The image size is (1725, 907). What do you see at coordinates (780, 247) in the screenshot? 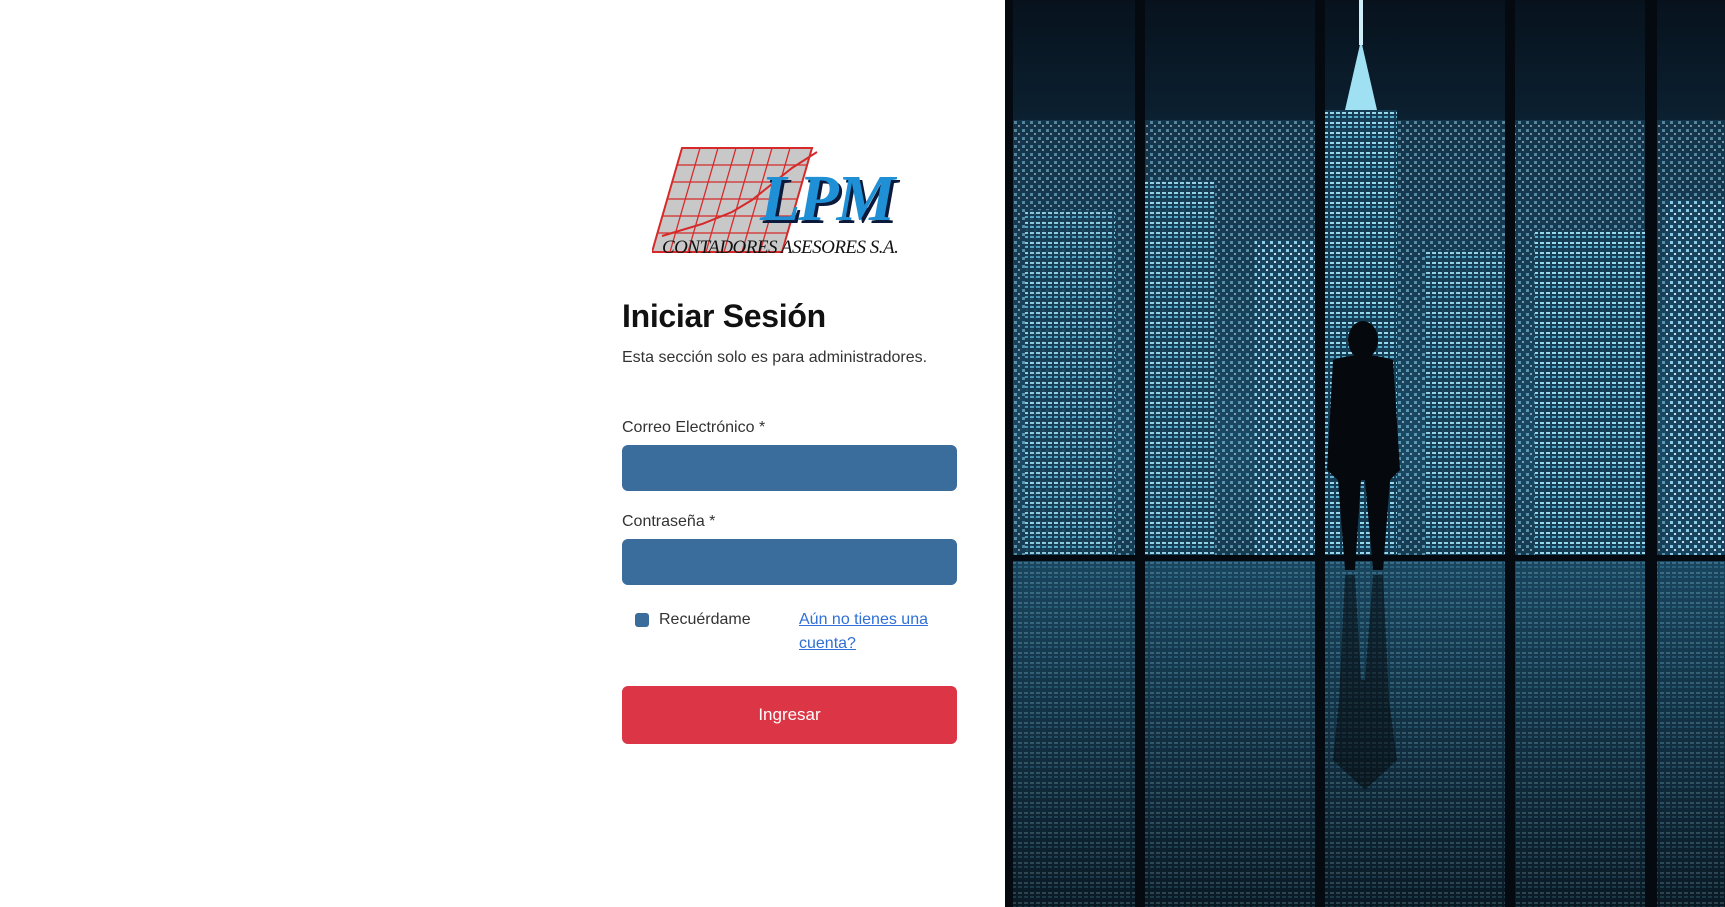
I see `logo-subtitle-text: CONTADORES ASESORES S.A.` at bounding box center [780, 247].